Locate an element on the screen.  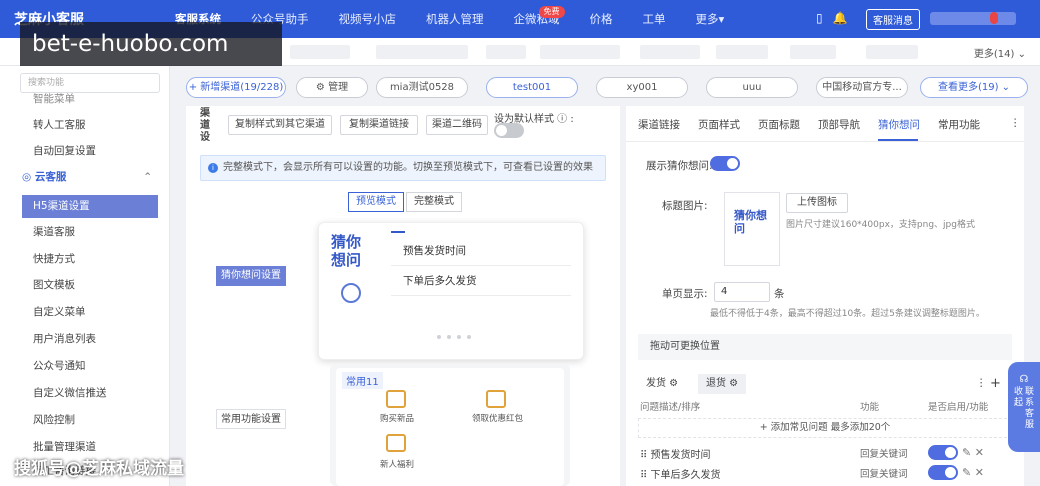
qr-code-button: 渠道二维码 is located at coordinates (457, 125).